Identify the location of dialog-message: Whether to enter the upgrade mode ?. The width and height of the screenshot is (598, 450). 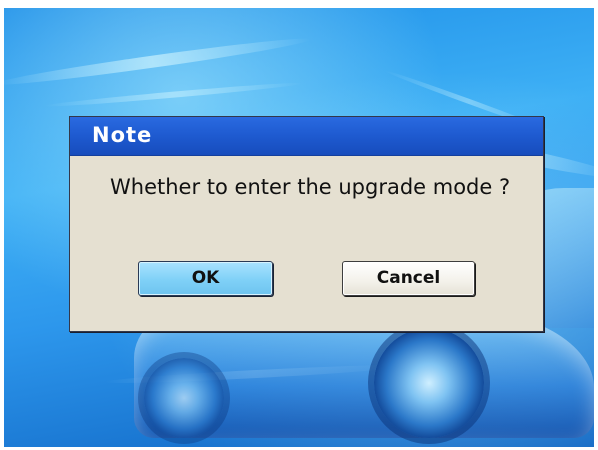
(310, 187).